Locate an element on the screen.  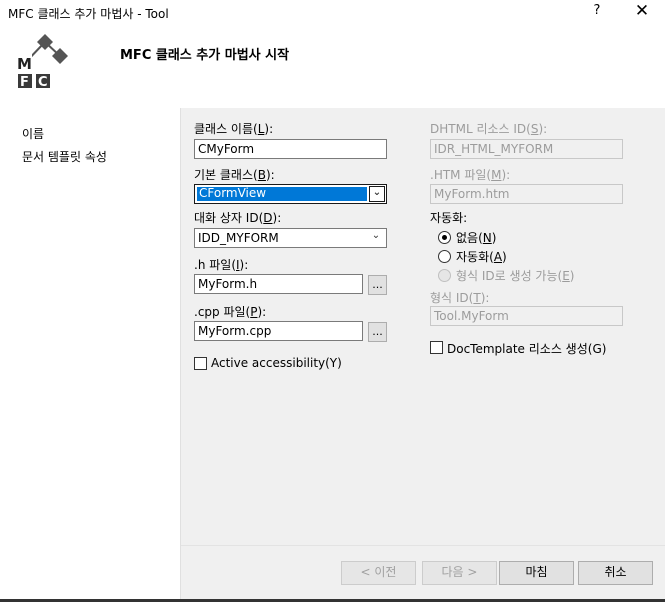
cancel-button: 취소 is located at coordinates (615, 573).